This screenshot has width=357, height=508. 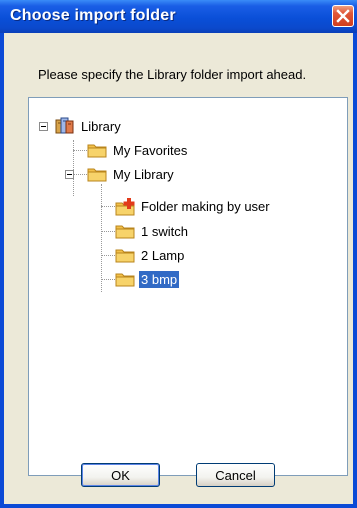 What do you see at coordinates (178, 16) in the screenshot?
I see `title-bar: Choose import folder` at bounding box center [178, 16].